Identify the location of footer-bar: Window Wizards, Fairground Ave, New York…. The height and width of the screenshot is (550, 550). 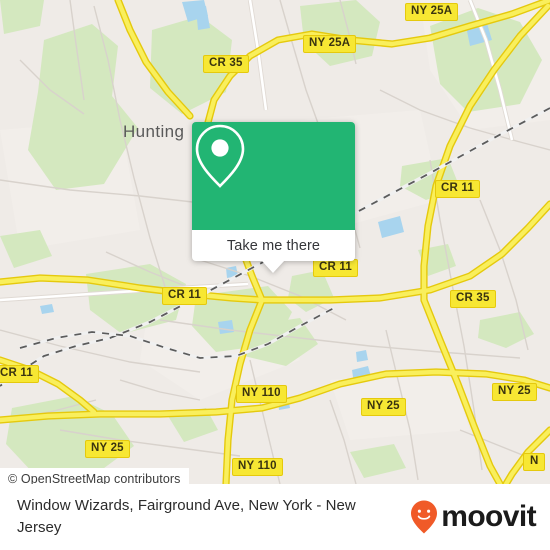
(275, 517).